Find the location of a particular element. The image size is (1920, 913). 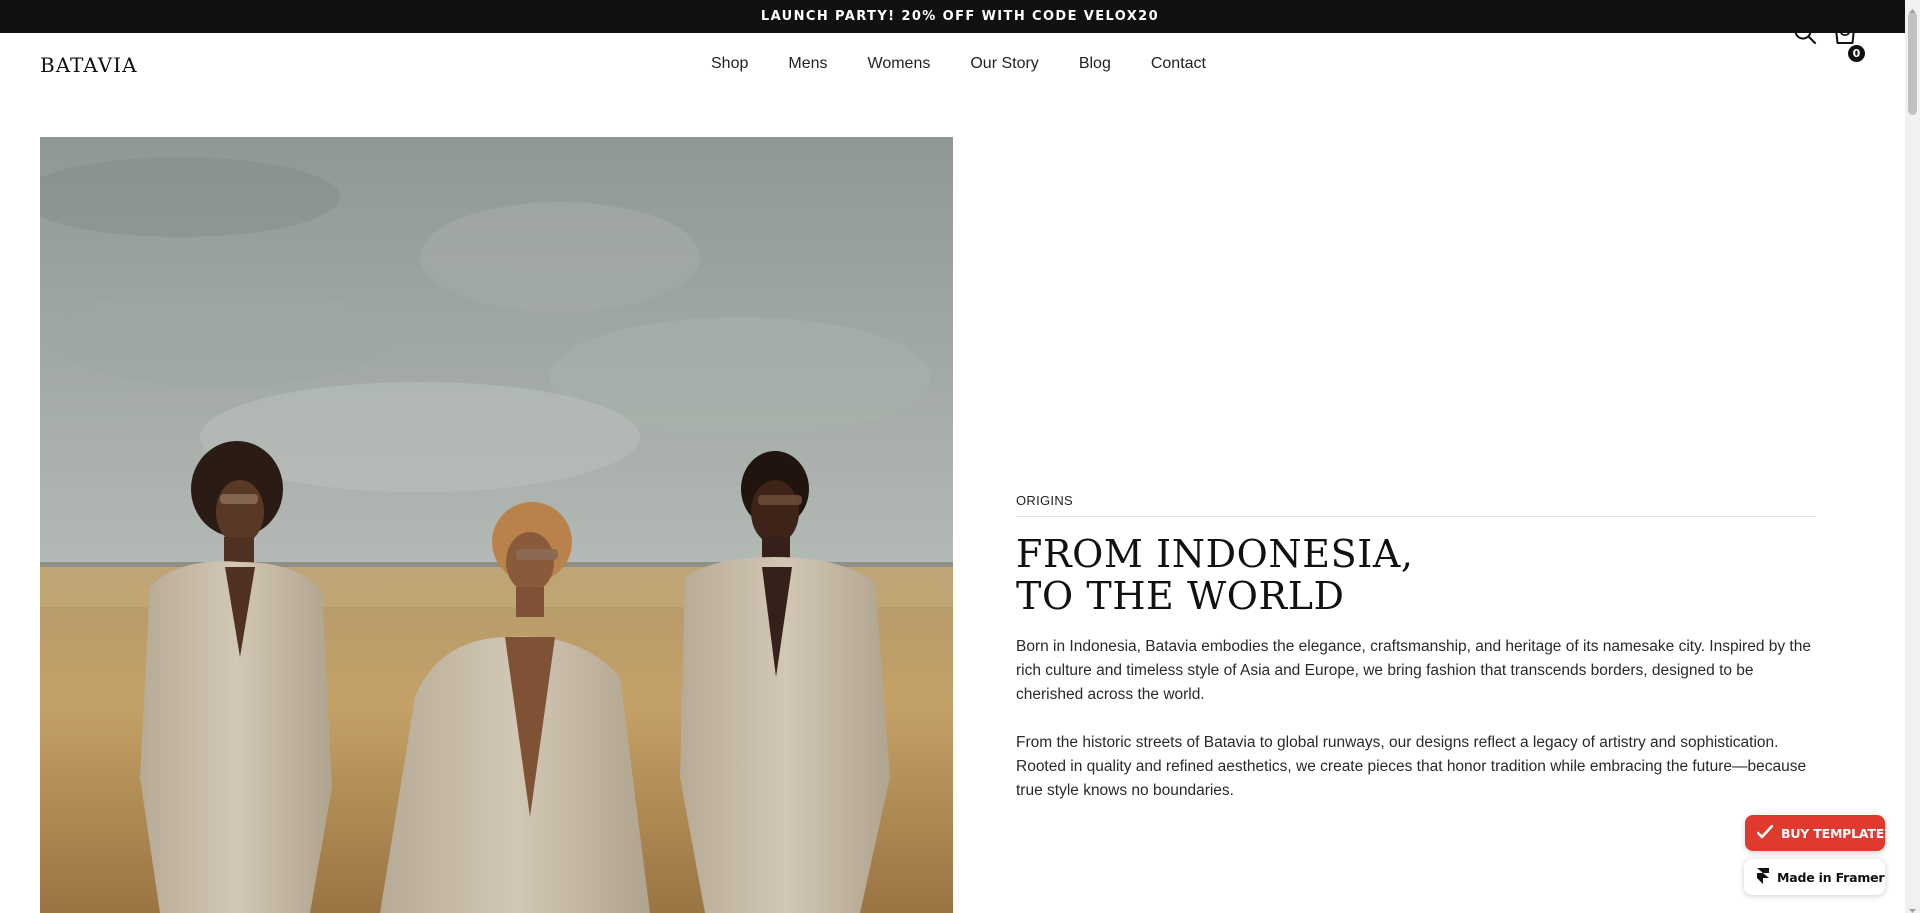

title-line-2: TO THE WORLD is located at coordinates (1180, 596).